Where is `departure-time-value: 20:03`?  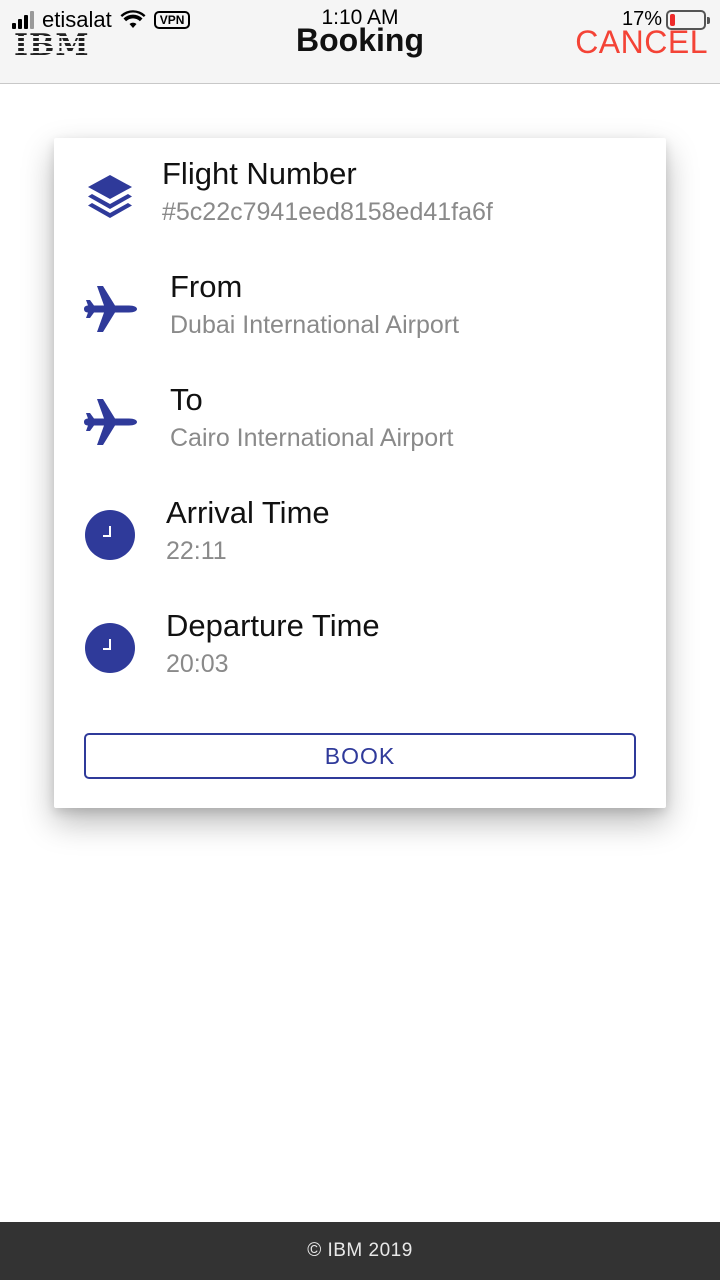
departure-time-value: 20:03 is located at coordinates (197, 664).